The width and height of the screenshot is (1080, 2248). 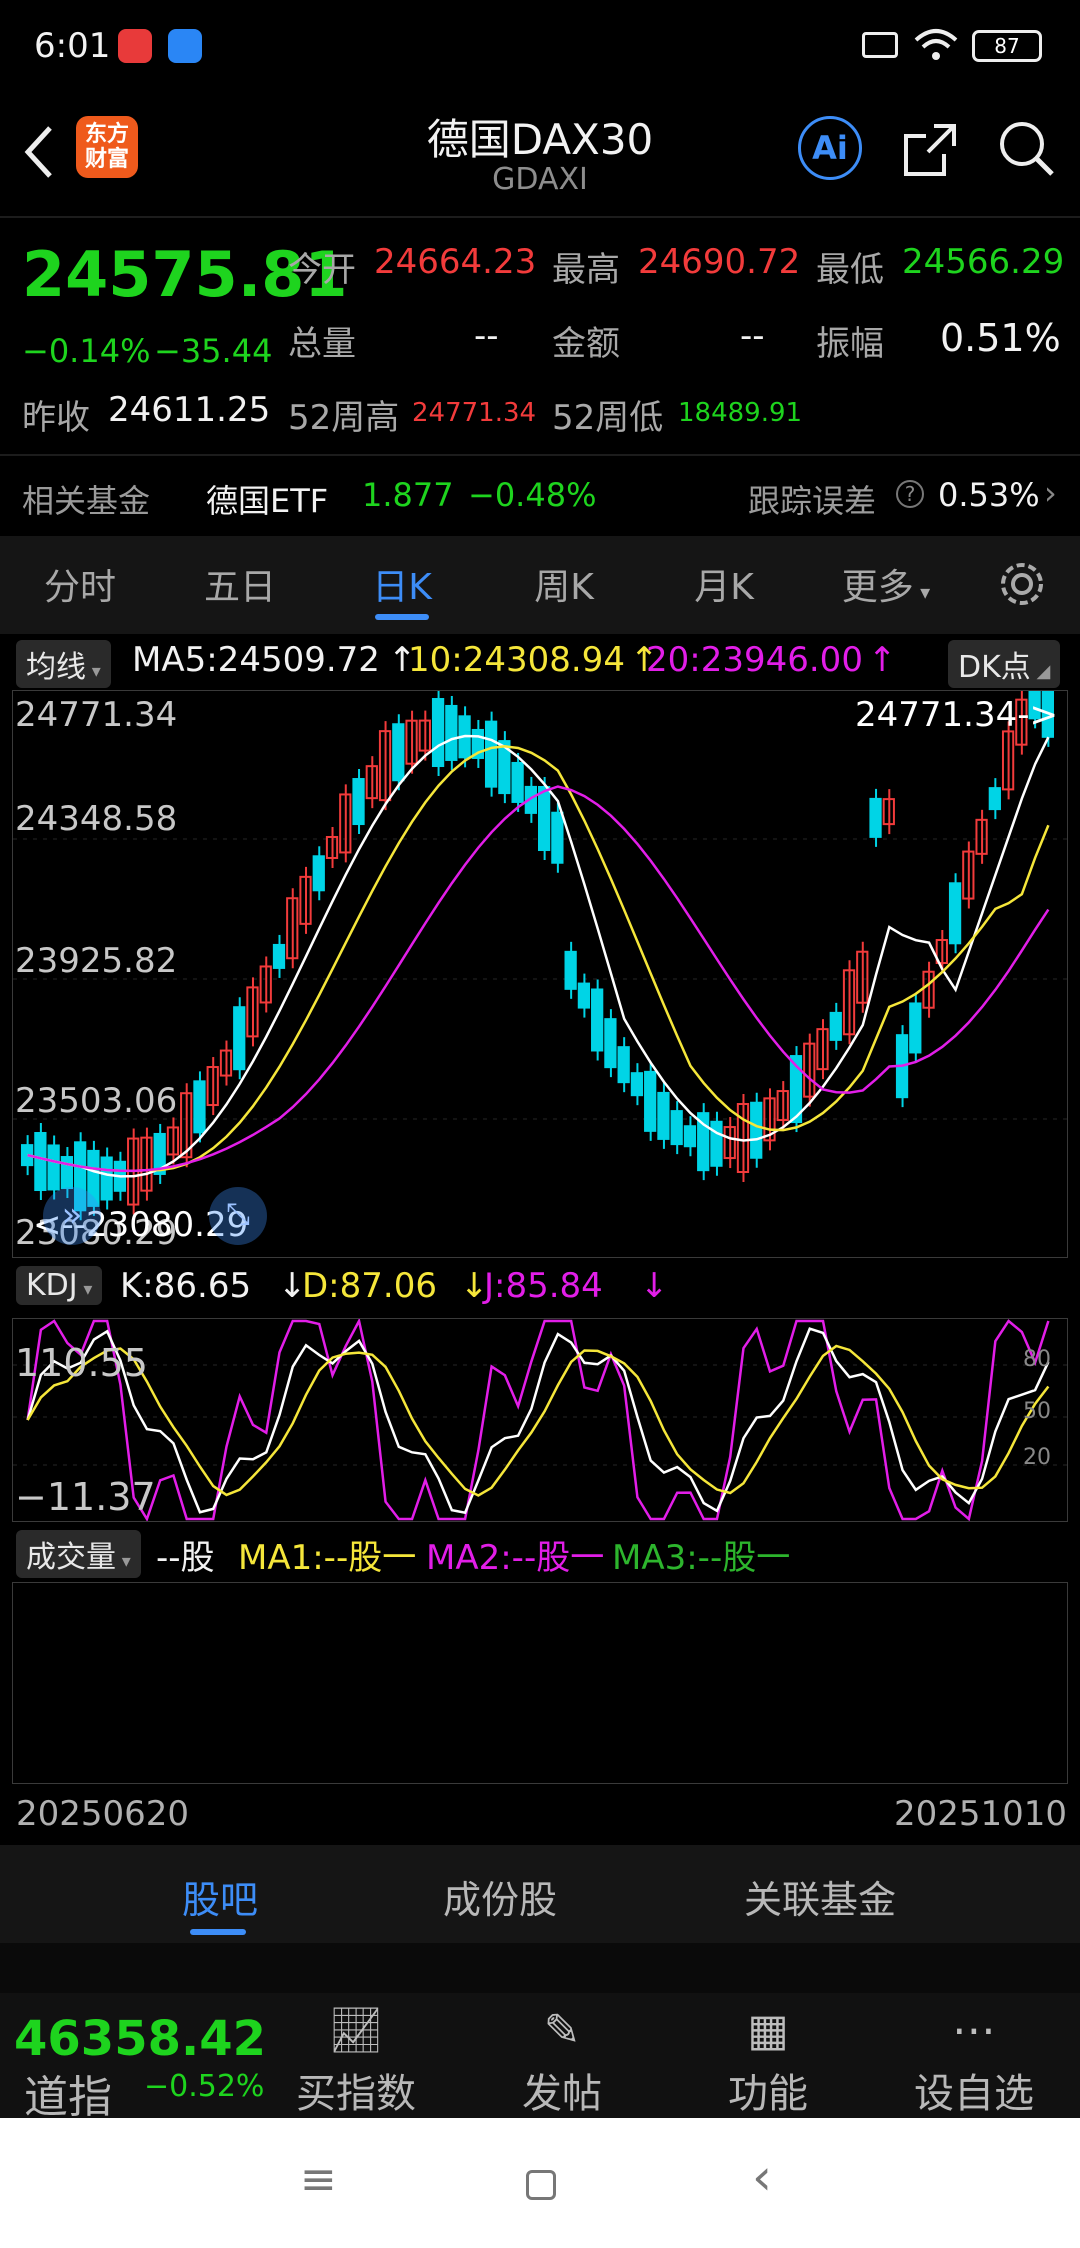 I want to click on search-icon, so click(x=1026, y=148).